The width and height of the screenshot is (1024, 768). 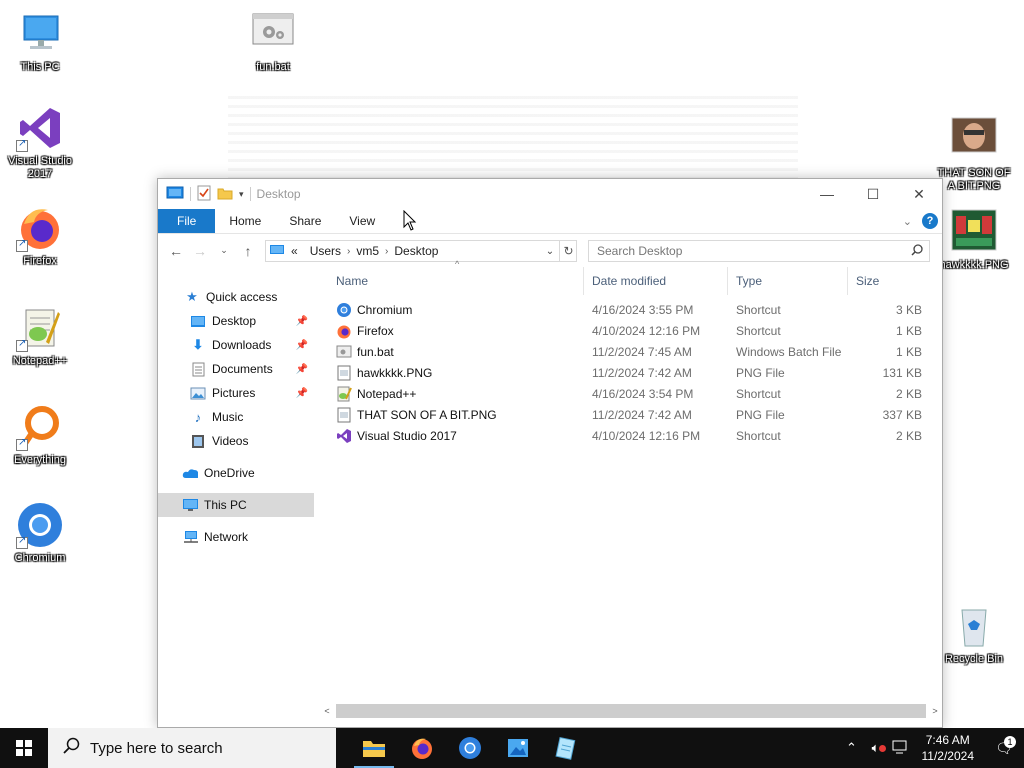 What do you see at coordinates (407, 435) in the screenshot?
I see `file-name: Visual Studio 2017` at bounding box center [407, 435].